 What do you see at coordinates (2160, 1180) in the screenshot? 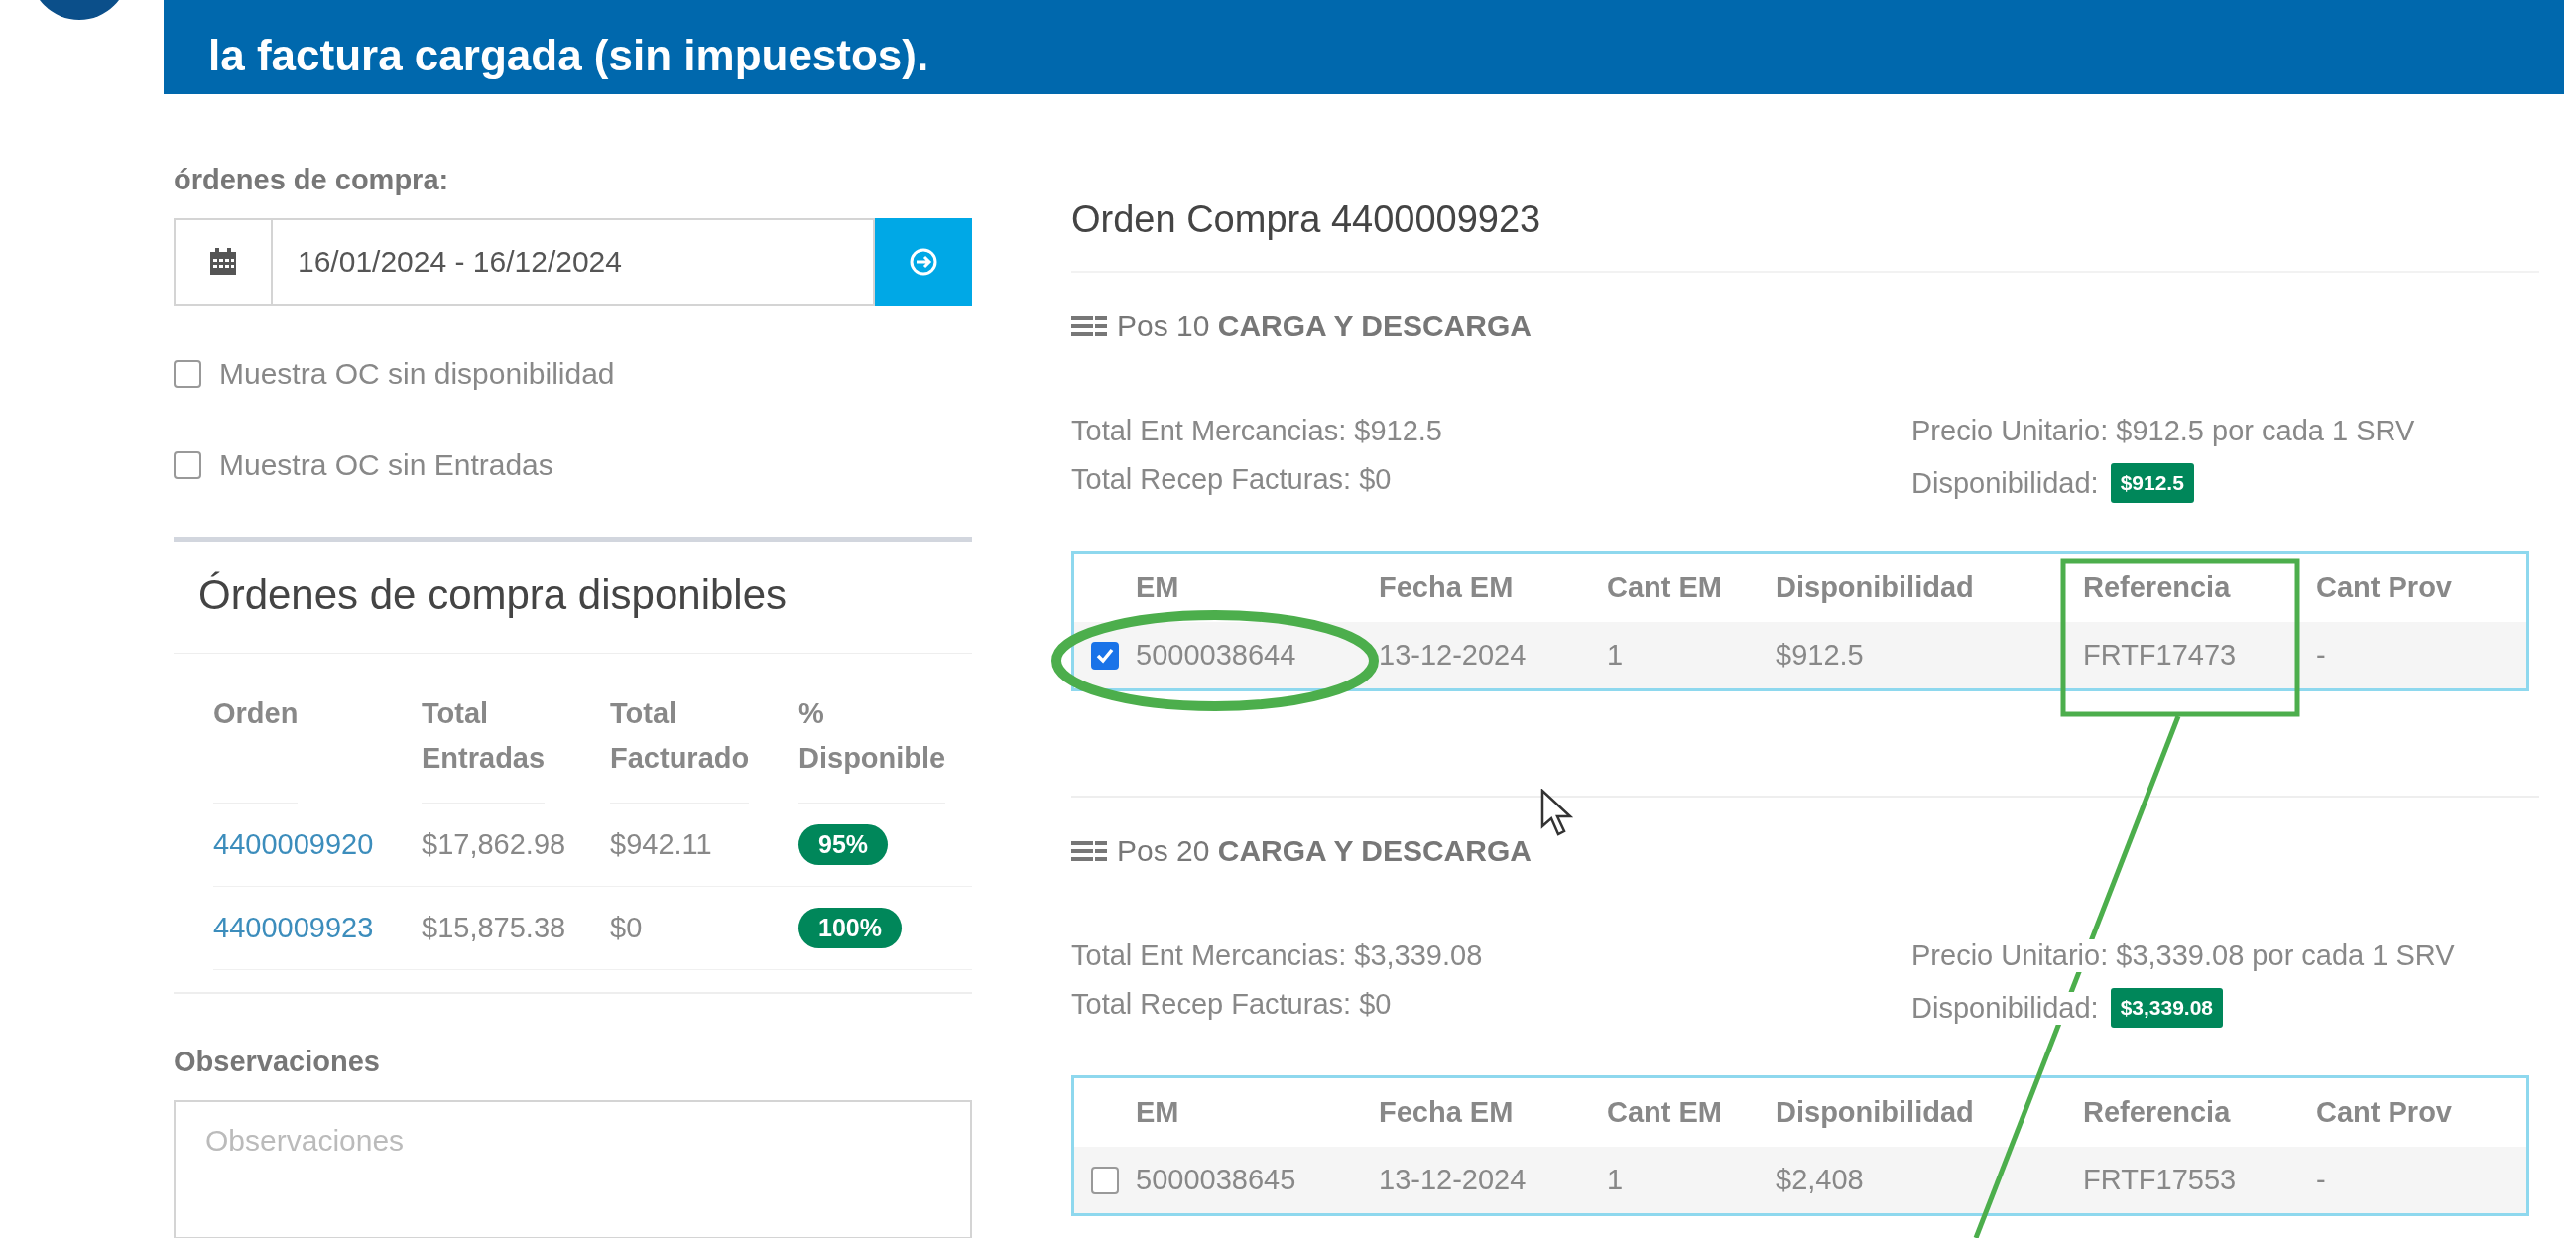
I see `table-cell: FRTF17553` at bounding box center [2160, 1180].